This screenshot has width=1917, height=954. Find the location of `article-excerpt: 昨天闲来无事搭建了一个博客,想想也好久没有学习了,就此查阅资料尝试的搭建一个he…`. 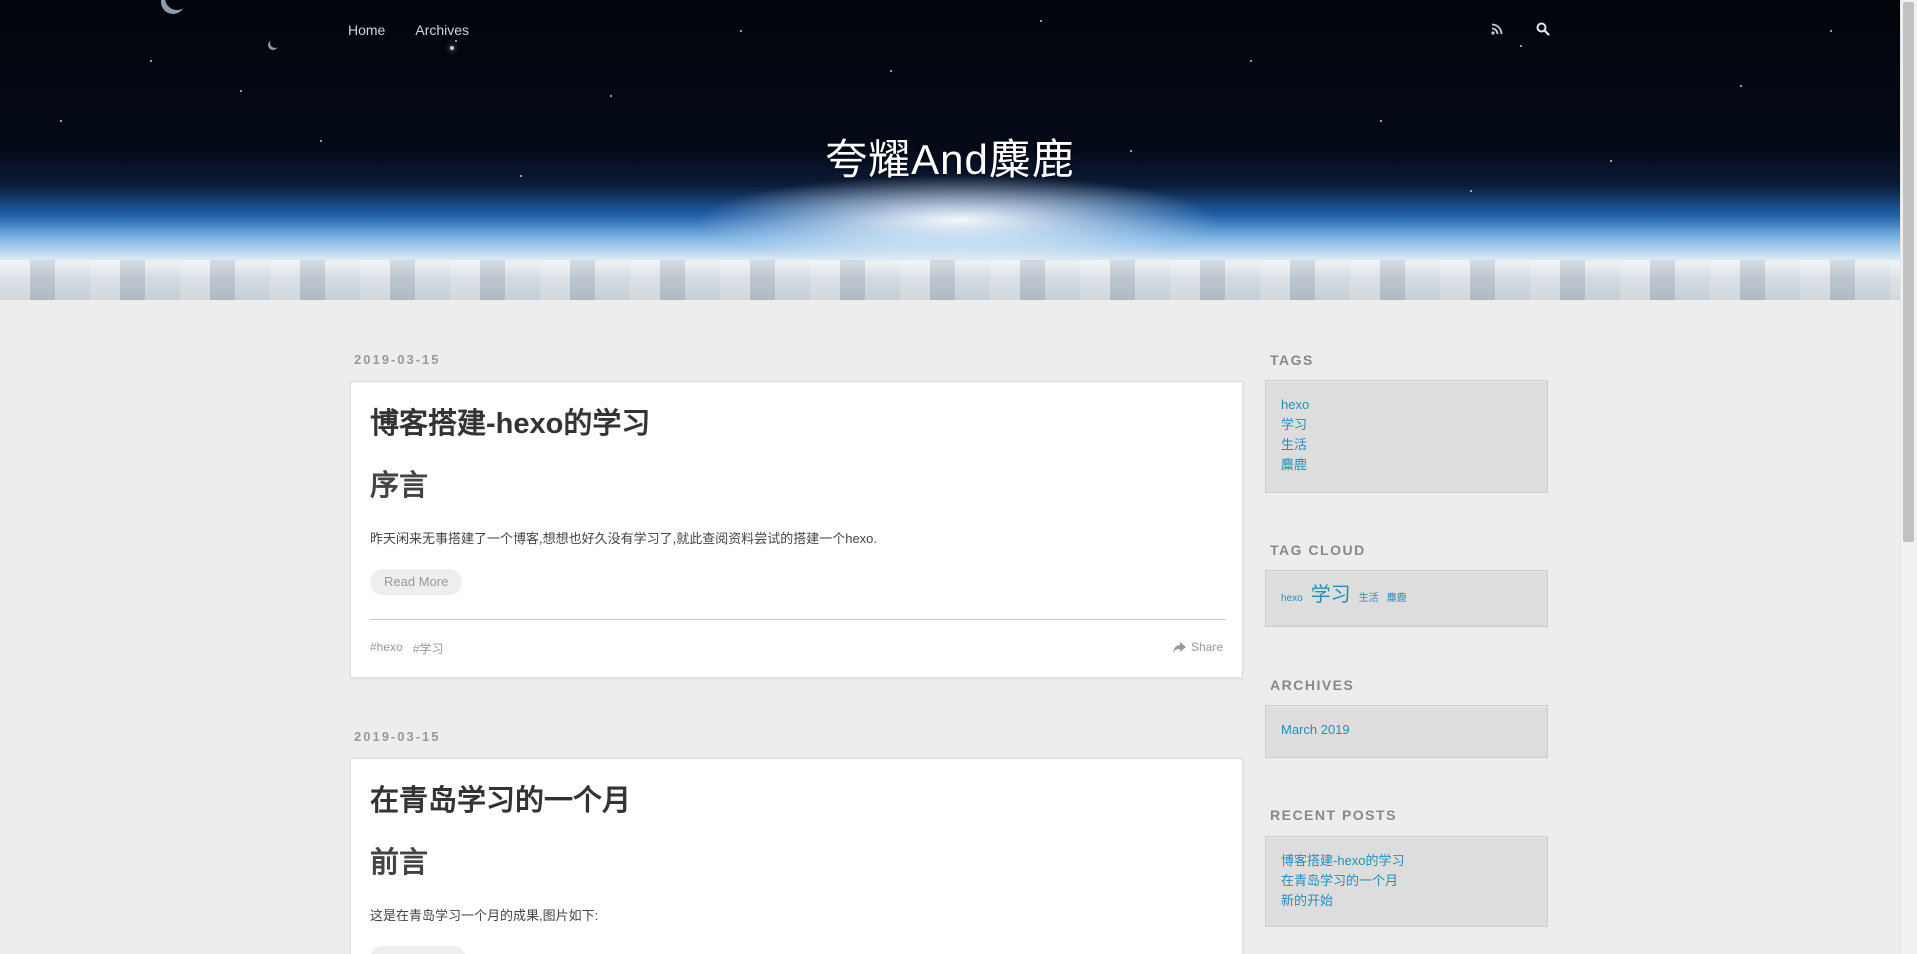

article-excerpt: 昨天闲来无事搭建了一个博客,想想也好久没有学习了,就此查阅资料尝试的搭建一个he… is located at coordinates (624, 538).